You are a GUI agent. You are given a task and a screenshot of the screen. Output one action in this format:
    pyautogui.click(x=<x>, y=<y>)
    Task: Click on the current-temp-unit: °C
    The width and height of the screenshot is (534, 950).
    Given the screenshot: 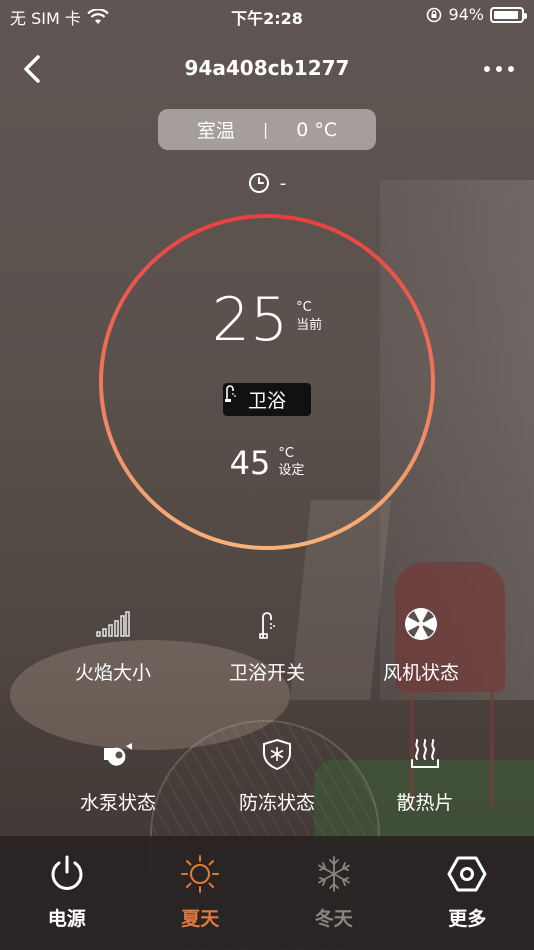 What is the action you would take?
    pyautogui.click(x=304, y=307)
    